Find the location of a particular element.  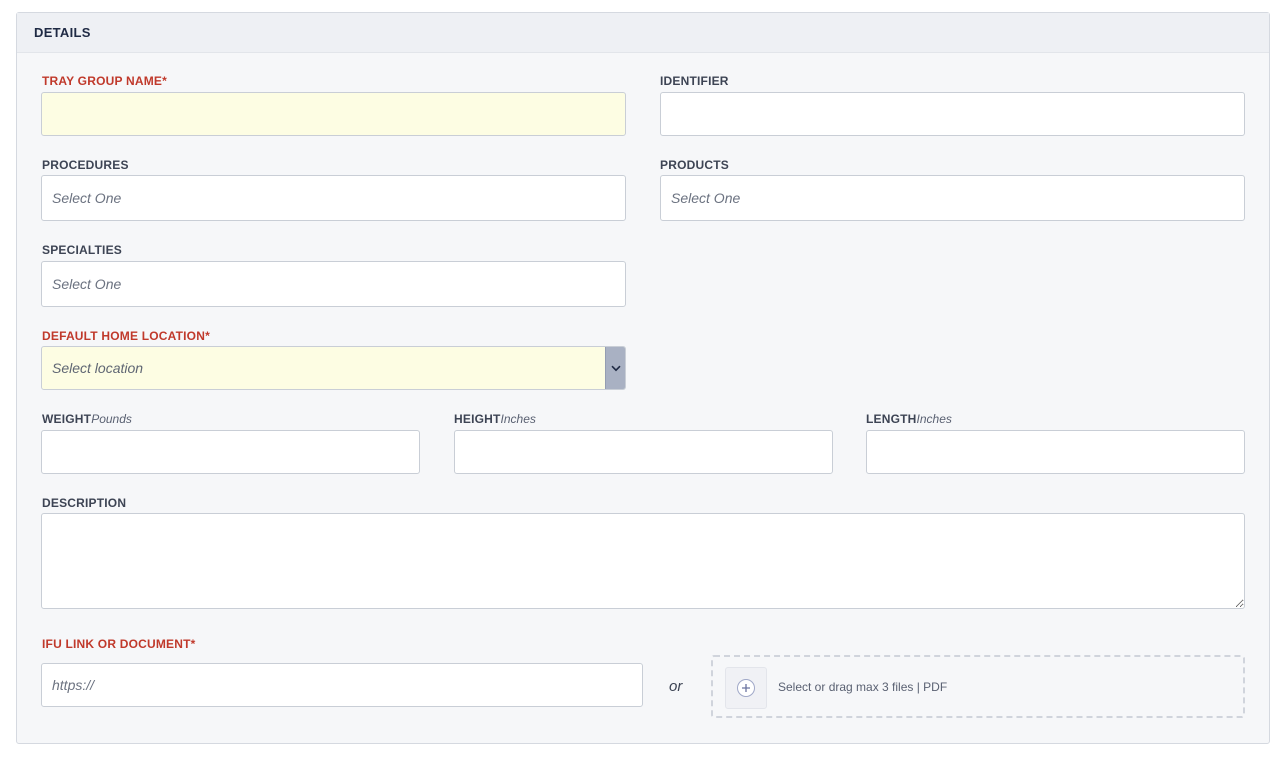

length-label: LENGTHInches is located at coordinates (909, 419).